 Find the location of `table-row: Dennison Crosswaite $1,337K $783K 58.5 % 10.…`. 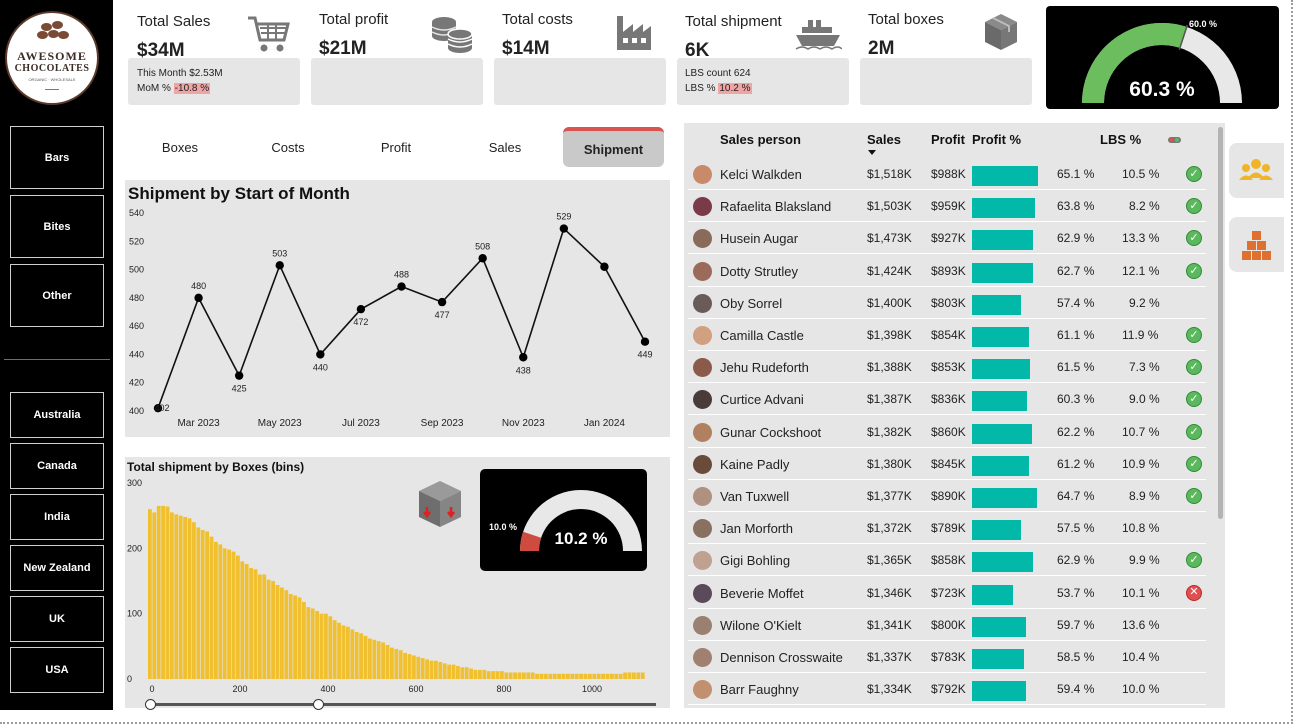

table-row: Dennison Crosswaite $1,337K $783K 58.5 % 10.… is located at coordinates (947, 657).